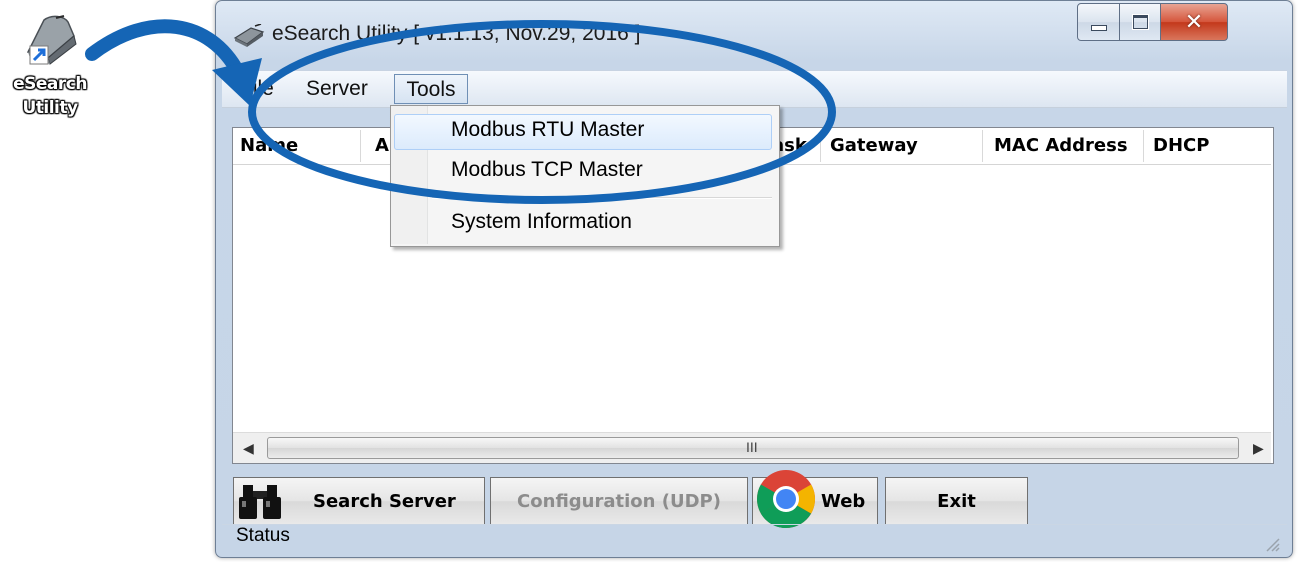 Image resolution: width=1298 pixels, height=562 pixels. Describe the element at coordinates (50, 108) in the screenshot. I see `shortcut-label-line2: Utility` at that location.